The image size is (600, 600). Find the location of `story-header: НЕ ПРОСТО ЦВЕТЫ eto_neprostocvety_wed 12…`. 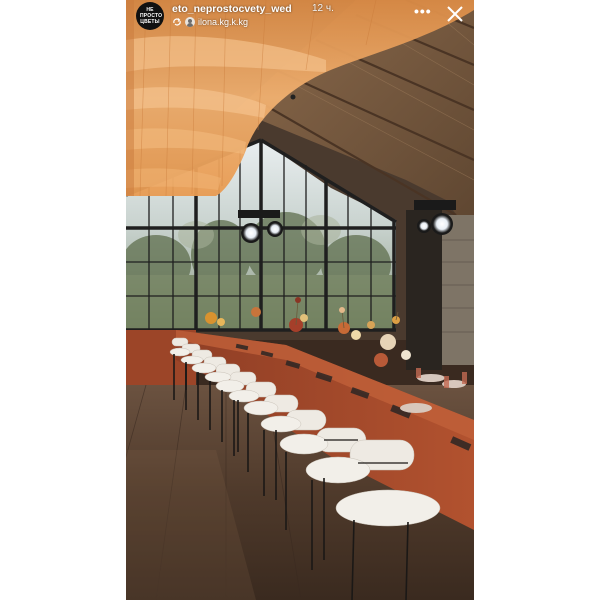

story-header: НЕ ПРОСТО ЦВЕТЫ eto_neprostocvety_wed 12… is located at coordinates (300, 20).